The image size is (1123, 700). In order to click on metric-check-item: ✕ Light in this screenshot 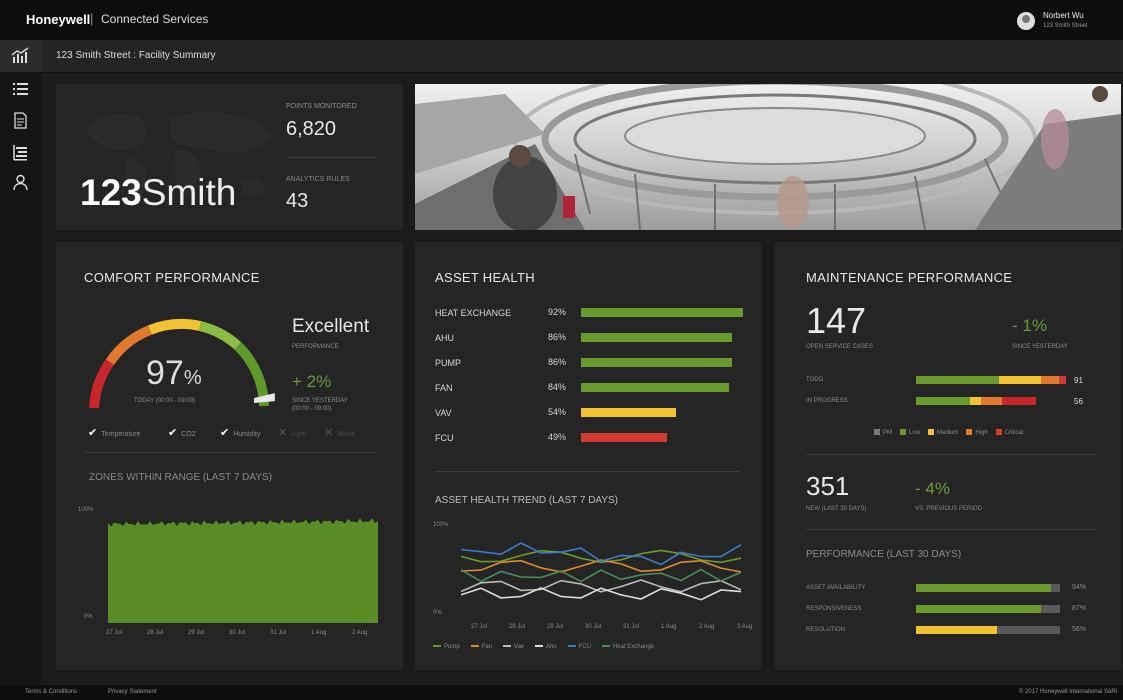, I will do `click(292, 432)`.